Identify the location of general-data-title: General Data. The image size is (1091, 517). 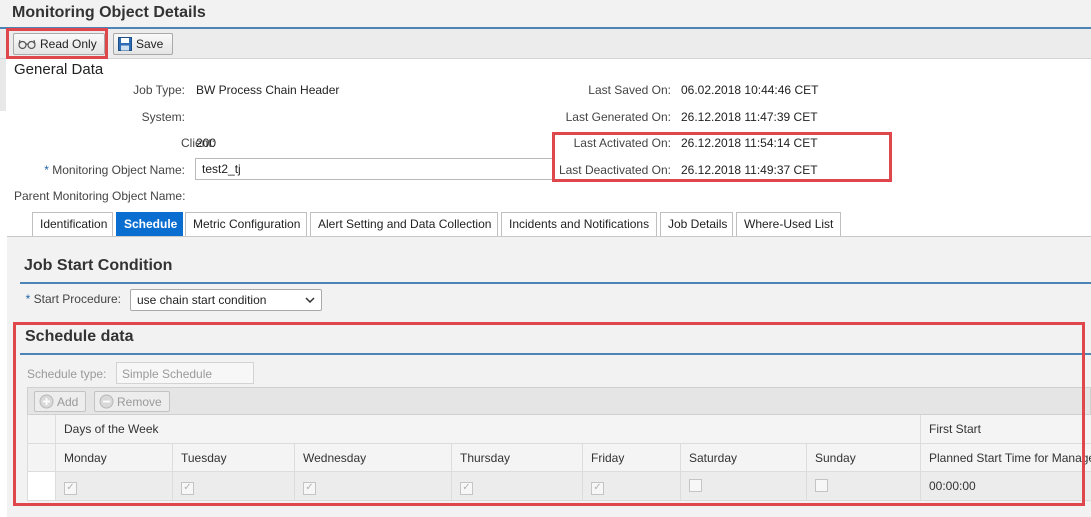
(59, 69).